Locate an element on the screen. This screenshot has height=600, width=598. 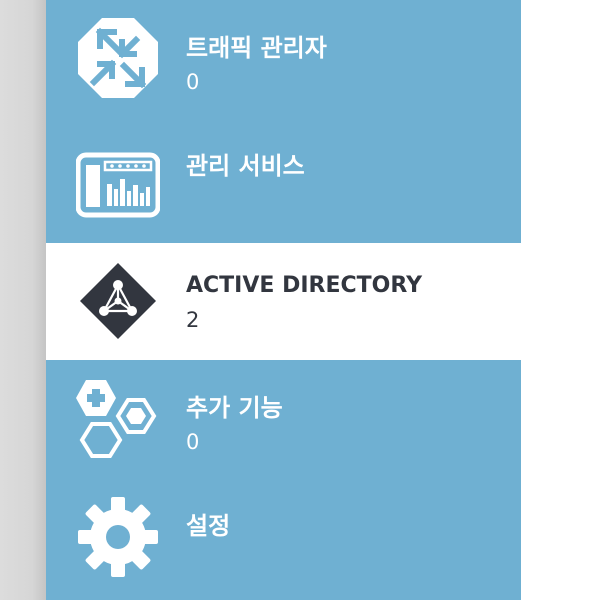
nav-item-text: 설정 is located at coordinates (208, 529).